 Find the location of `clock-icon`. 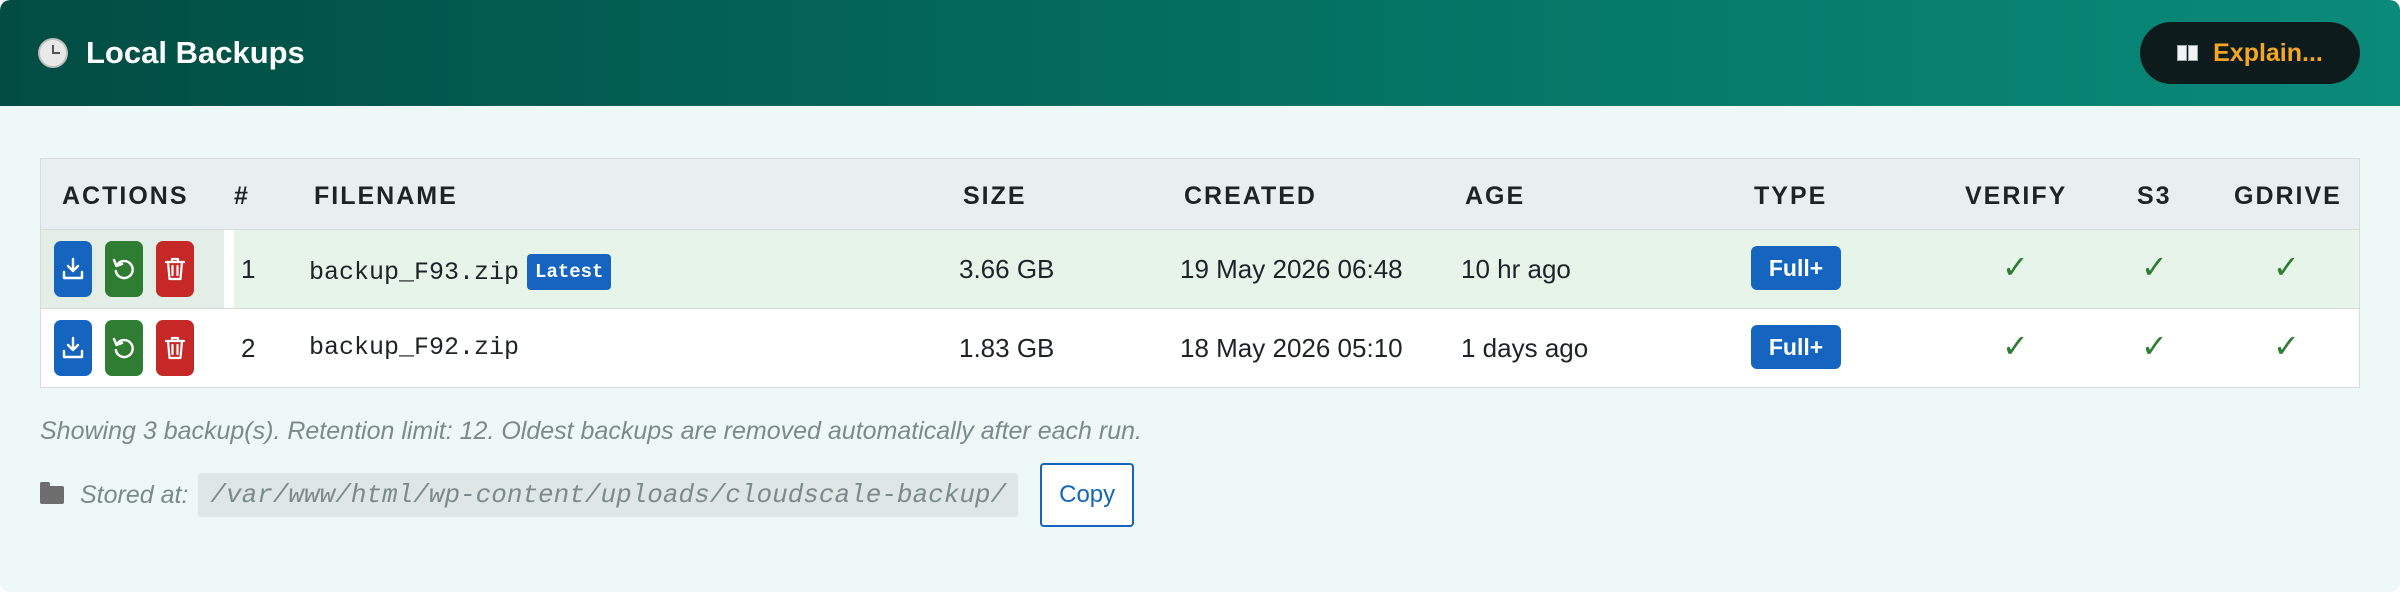

clock-icon is located at coordinates (53, 53).